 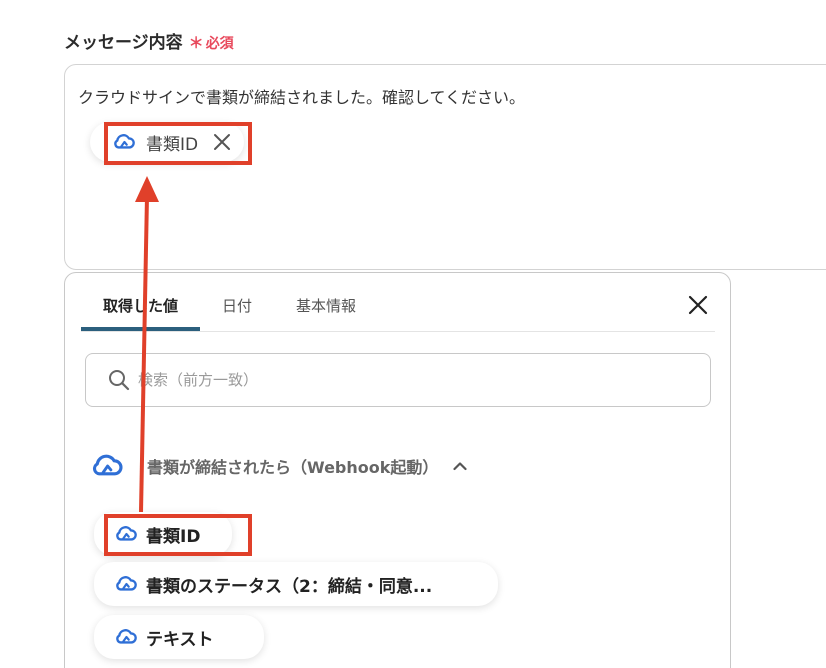 What do you see at coordinates (196, 43) in the screenshot?
I see `required-asterisk: ＊` at bounding box center [196, 43].